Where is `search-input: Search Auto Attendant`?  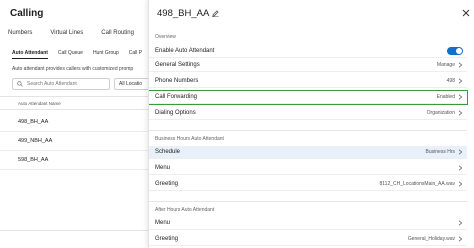 search-input: Search Auto Attendant is located at coordinates (61, 84).